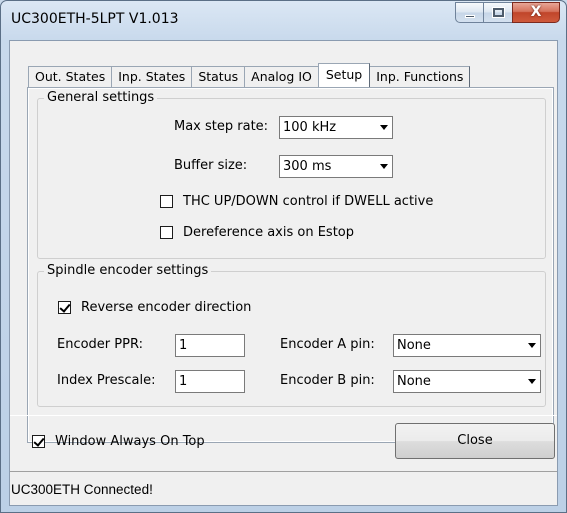  I want to click on reverse-encoder-checkbox: Reverse encoder direction, so click(154, 307).